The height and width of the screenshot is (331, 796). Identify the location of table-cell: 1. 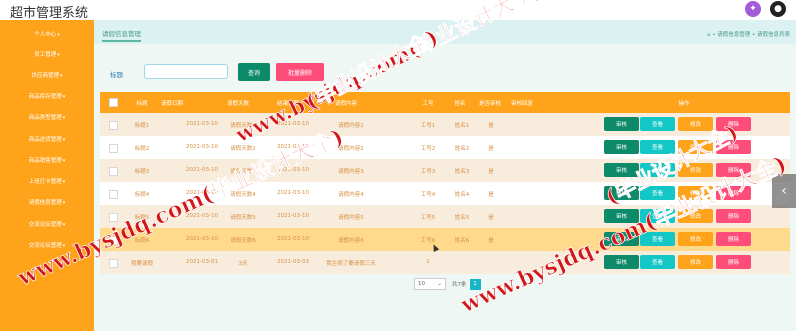
(428, 262).